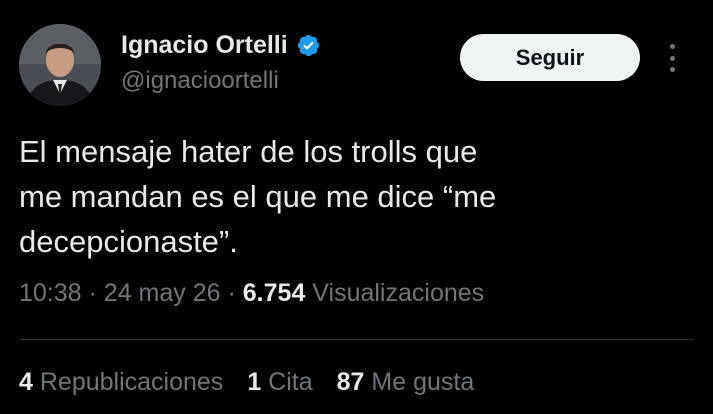 This screenshot has width=713, height=414. What do you see at coordinates (308, 45) in the screenshot?
I see `verified-badge-icon` at bounding box center [308, 45].